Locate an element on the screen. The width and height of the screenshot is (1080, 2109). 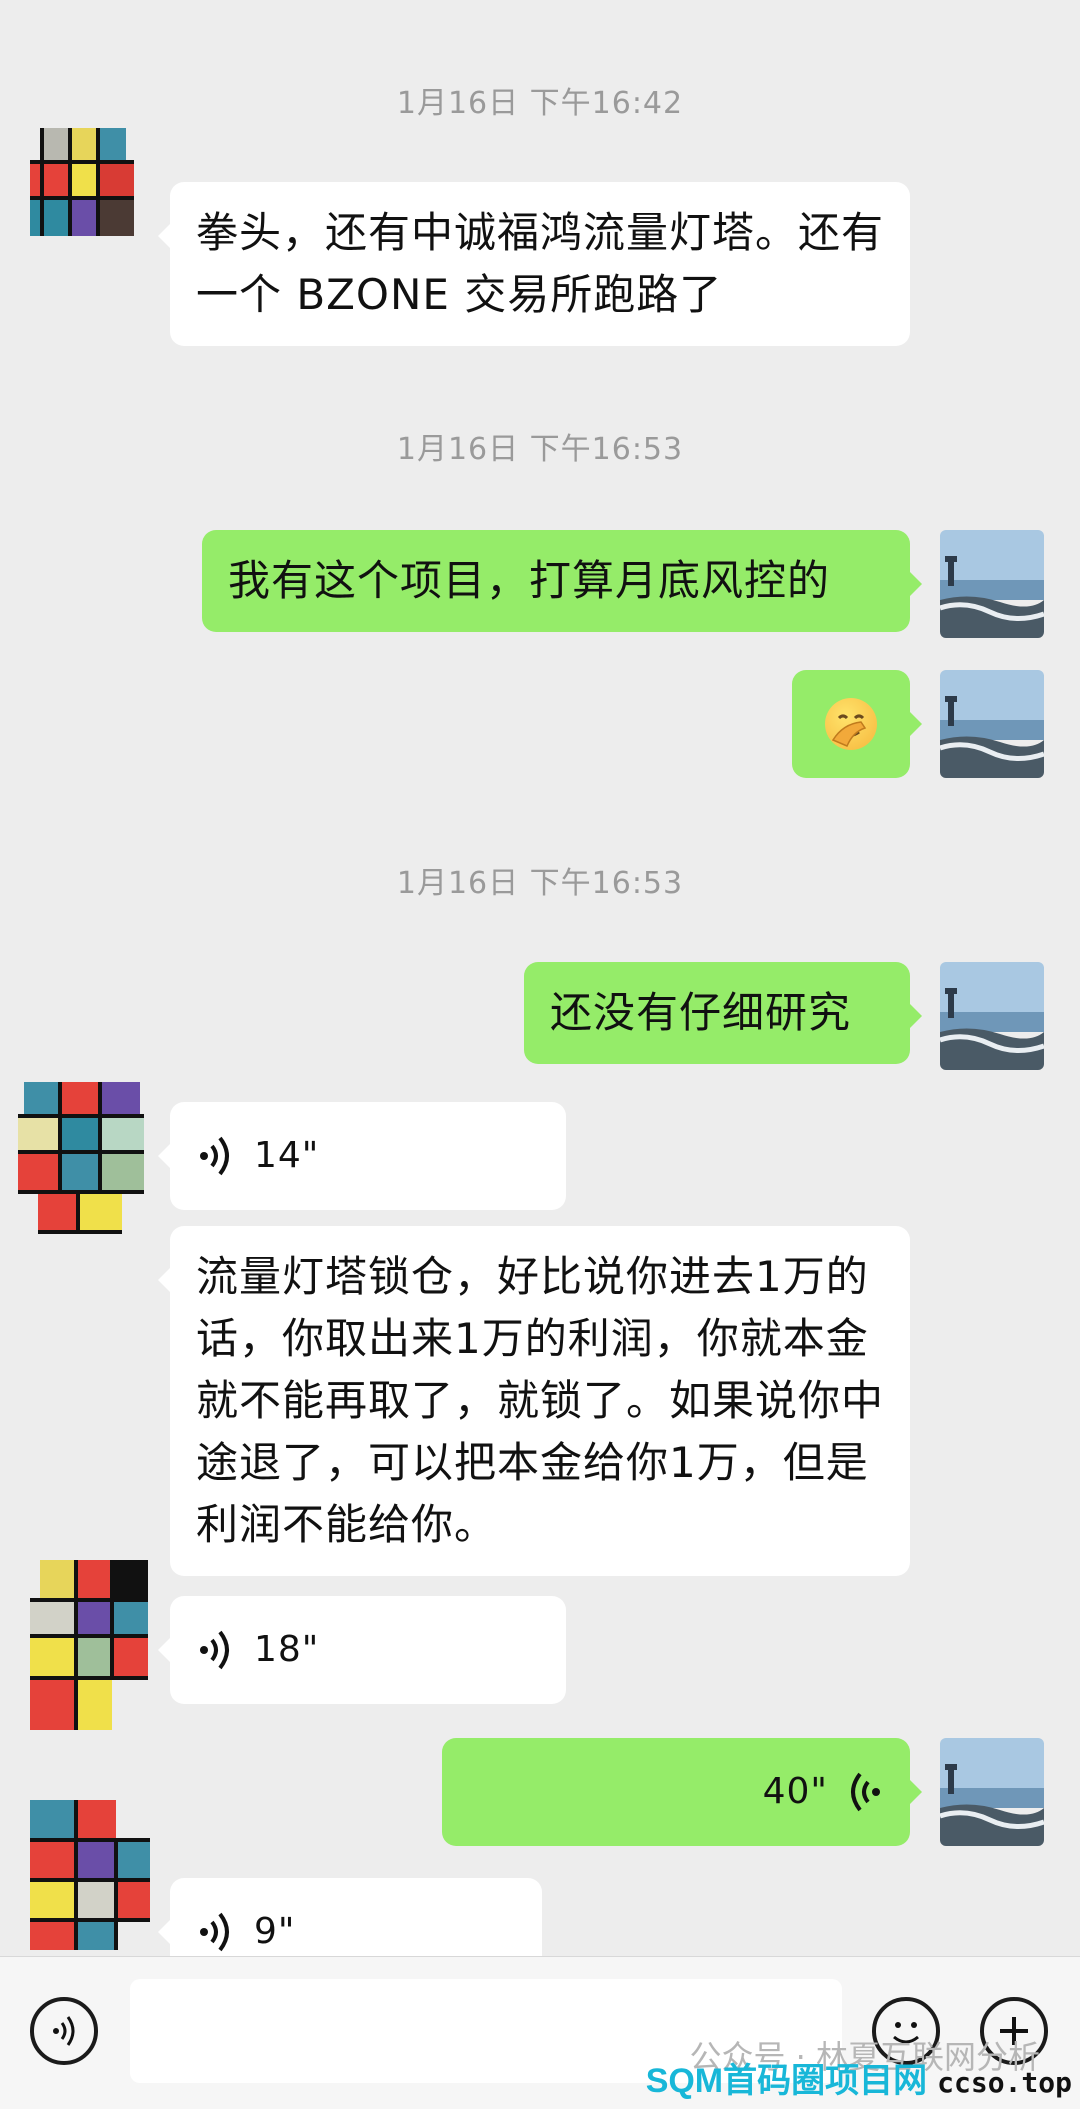
site-watermark: SQM首码圈项目网 ccso.top is located at coordinates (859, 2077).